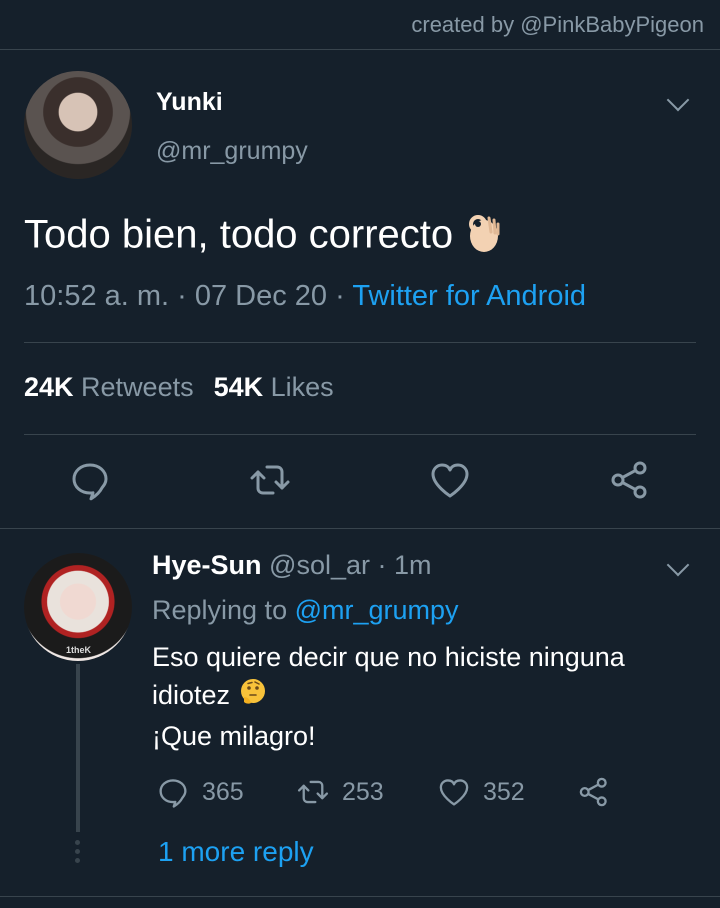  What do you see at coordinates (236, 852) in the screenshot?
I see `more-replies-link: 1 more reply` at bounding box center [236, 852].